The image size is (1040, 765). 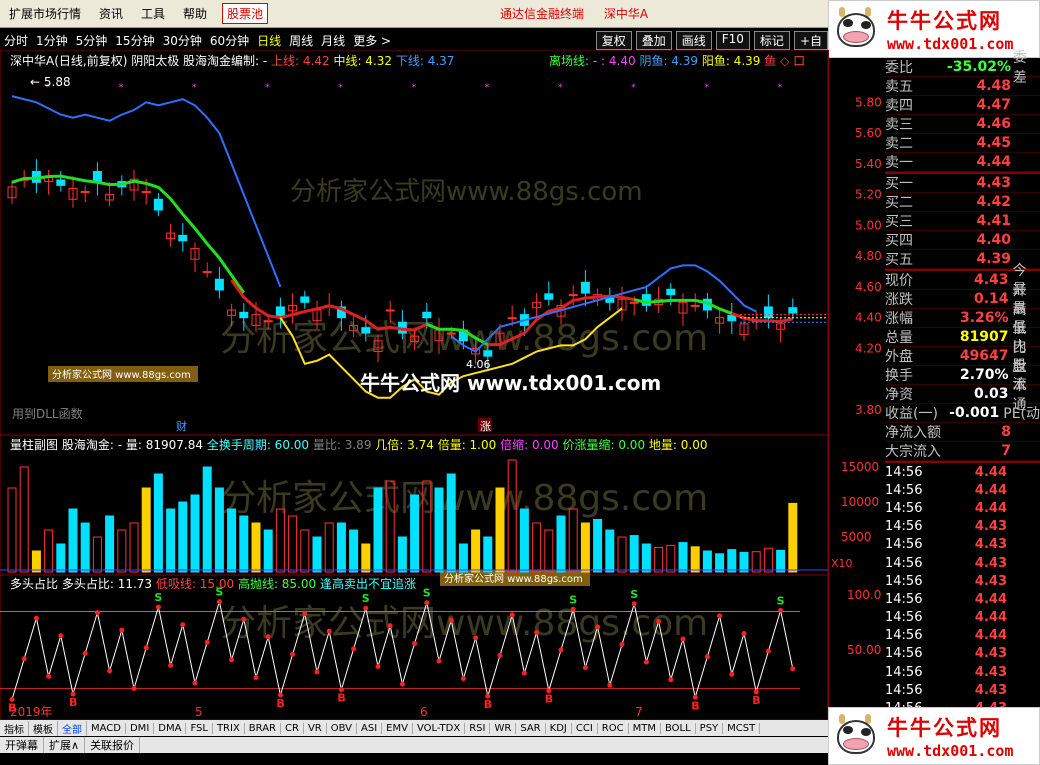 What do you see at coordinates (742, 728) in the screenshot?
I see `indicator-tab-24: MCST` at bounding box center [742, 728].